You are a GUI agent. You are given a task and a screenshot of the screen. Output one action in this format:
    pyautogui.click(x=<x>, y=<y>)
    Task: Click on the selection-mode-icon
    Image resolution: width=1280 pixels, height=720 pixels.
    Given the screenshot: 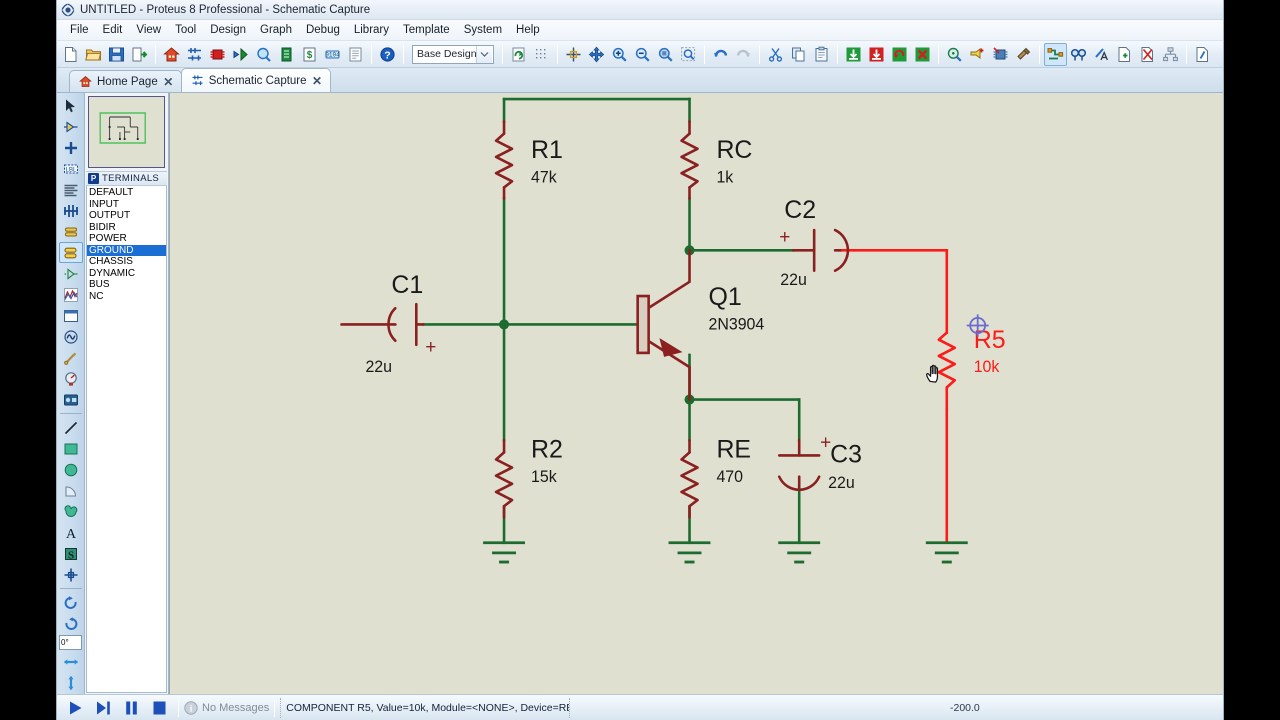 What is the action you would take?
    pyautogui.click(x=71, y=105)
    